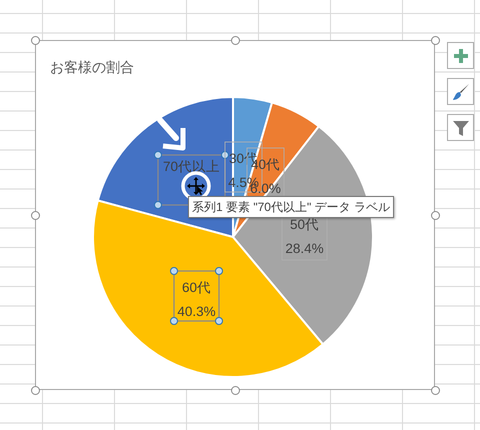  Describe the element at coordinates (291, 207) in the screenshot. I see `tooltip: 系列1 要素 "70代以上" データ ラベル` at that location.